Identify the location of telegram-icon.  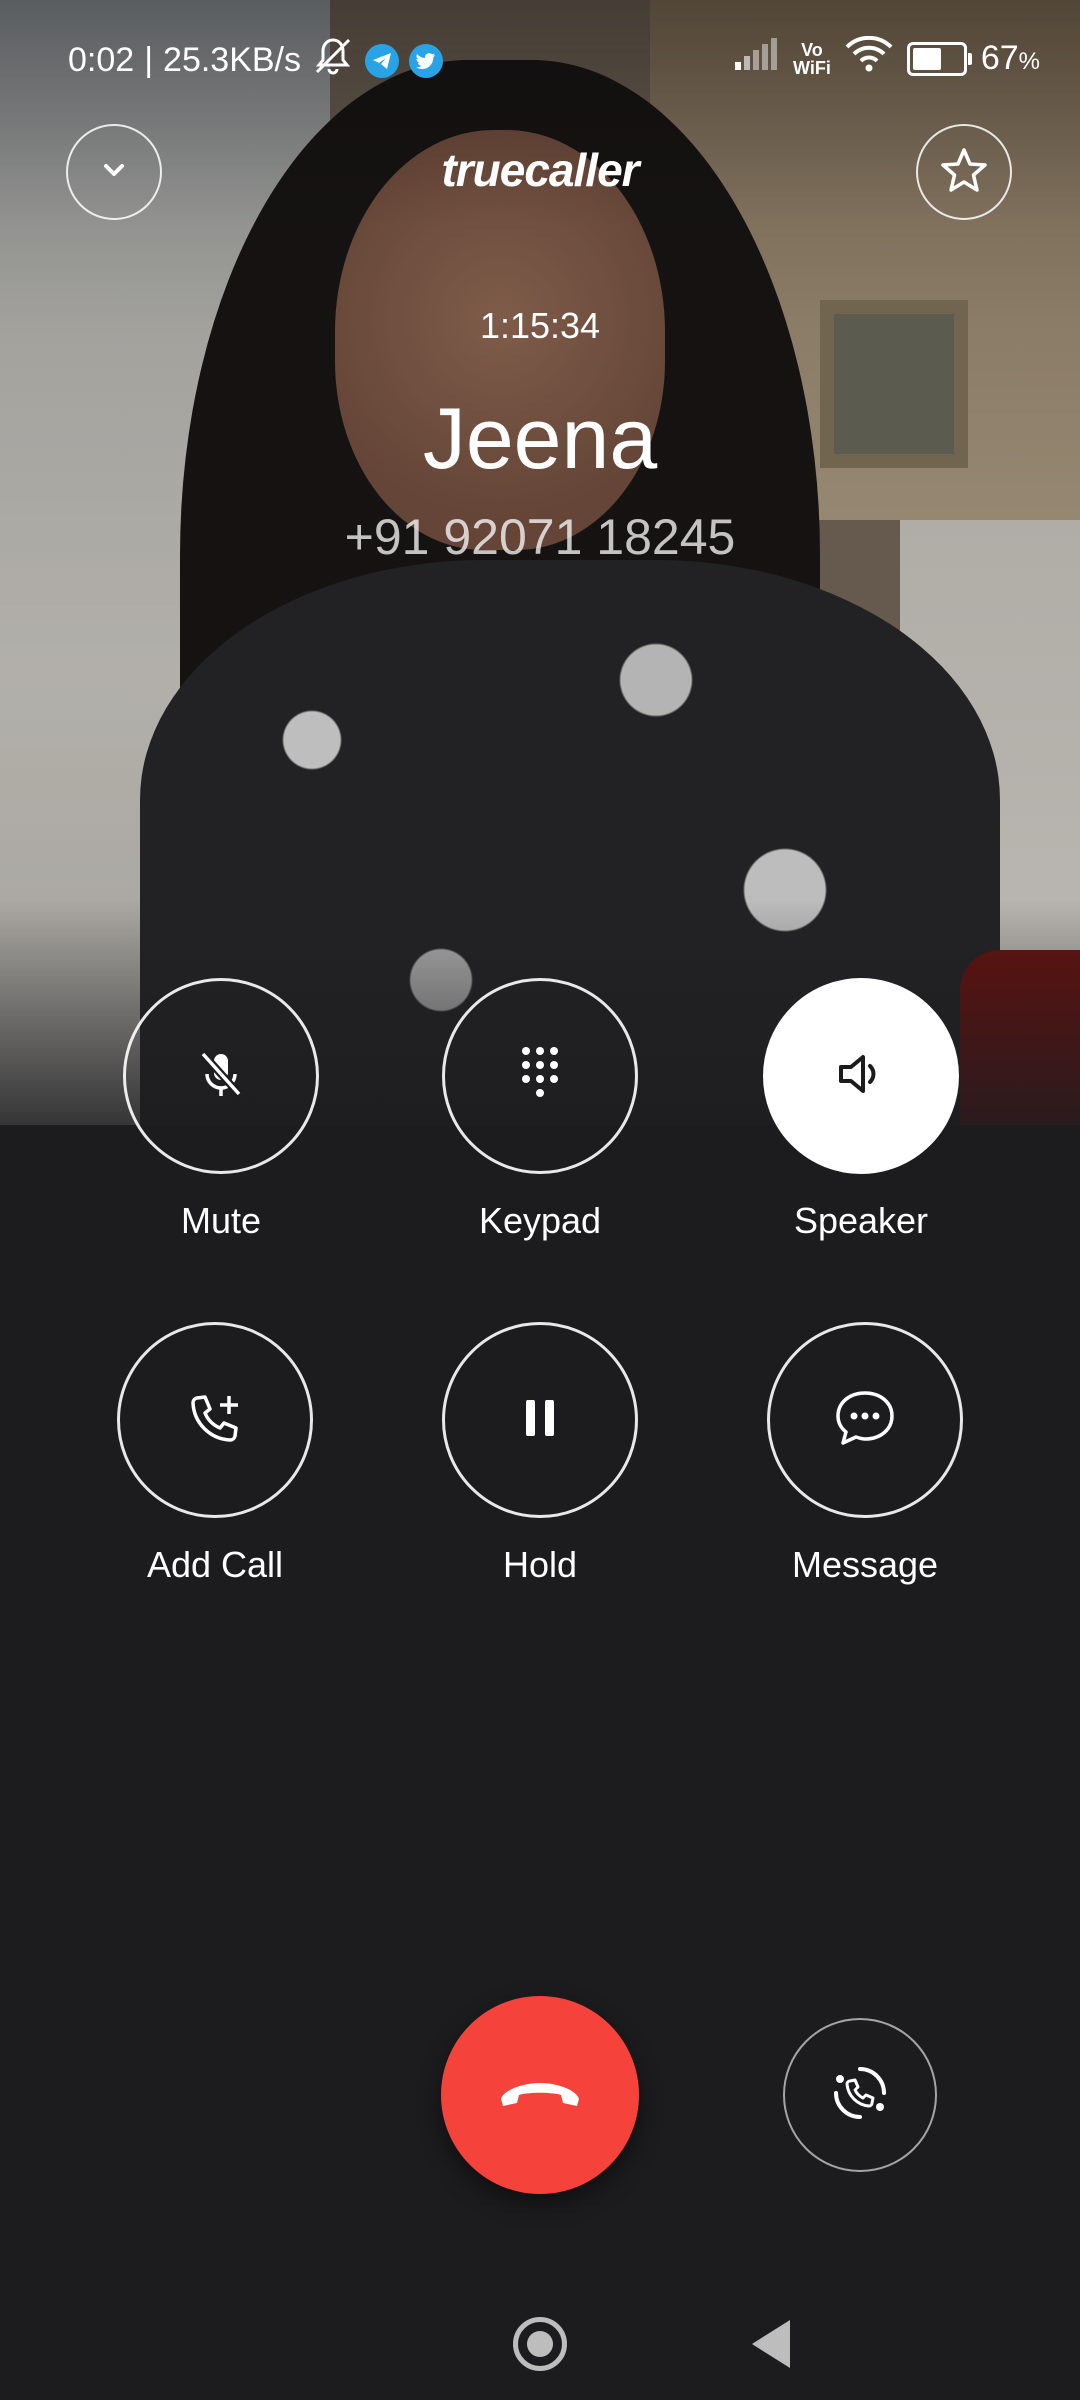
(382, 60).